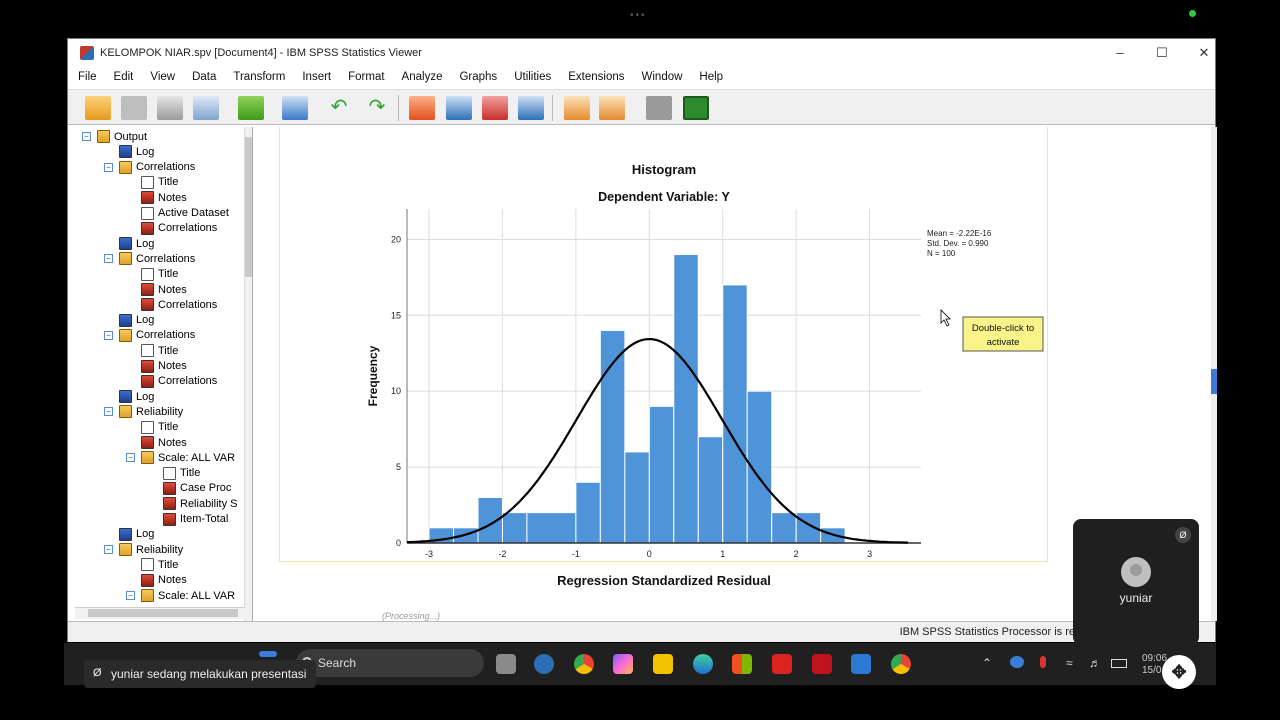  Describe the element at coordinates (1069, 663) in the screenshot. I see `wifi-icon: ≈` at that location.